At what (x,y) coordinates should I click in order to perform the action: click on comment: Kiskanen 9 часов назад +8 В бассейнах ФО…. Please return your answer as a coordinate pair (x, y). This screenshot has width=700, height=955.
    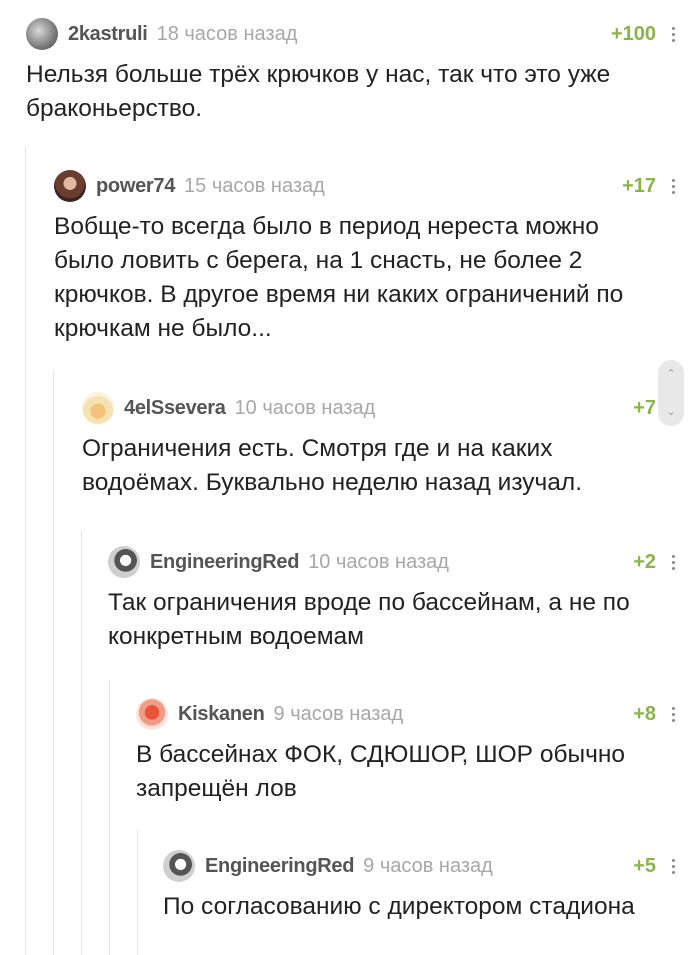
    Looking at the image, I should click on (407, 751).